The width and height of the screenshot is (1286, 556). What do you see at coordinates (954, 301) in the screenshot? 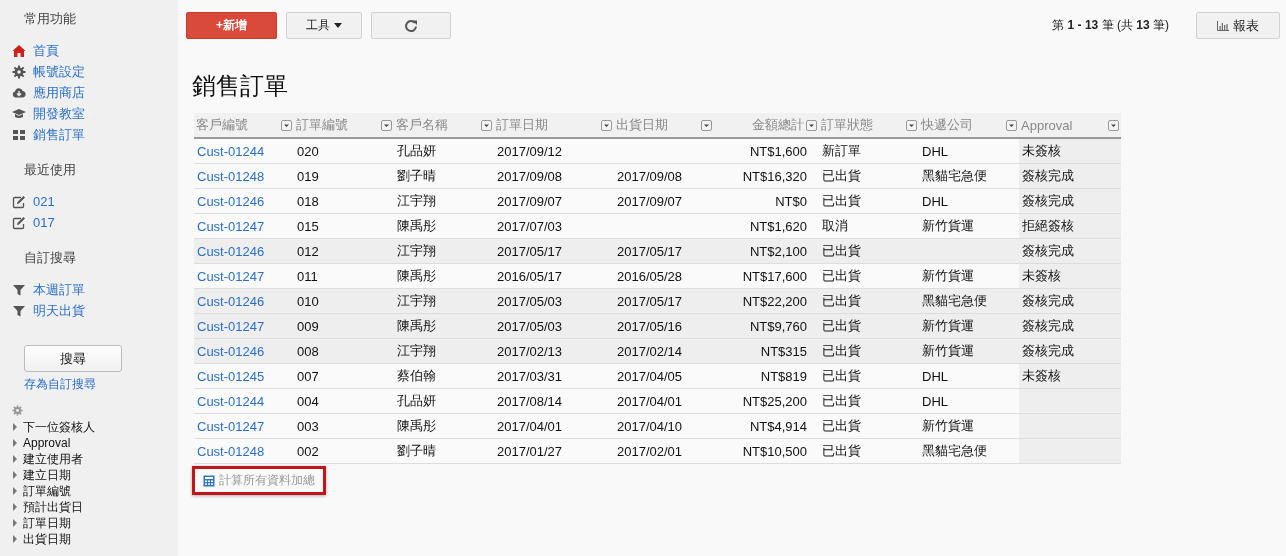
I see `table-cell: 黑貓宅急便` at bounding box center [954, 301].